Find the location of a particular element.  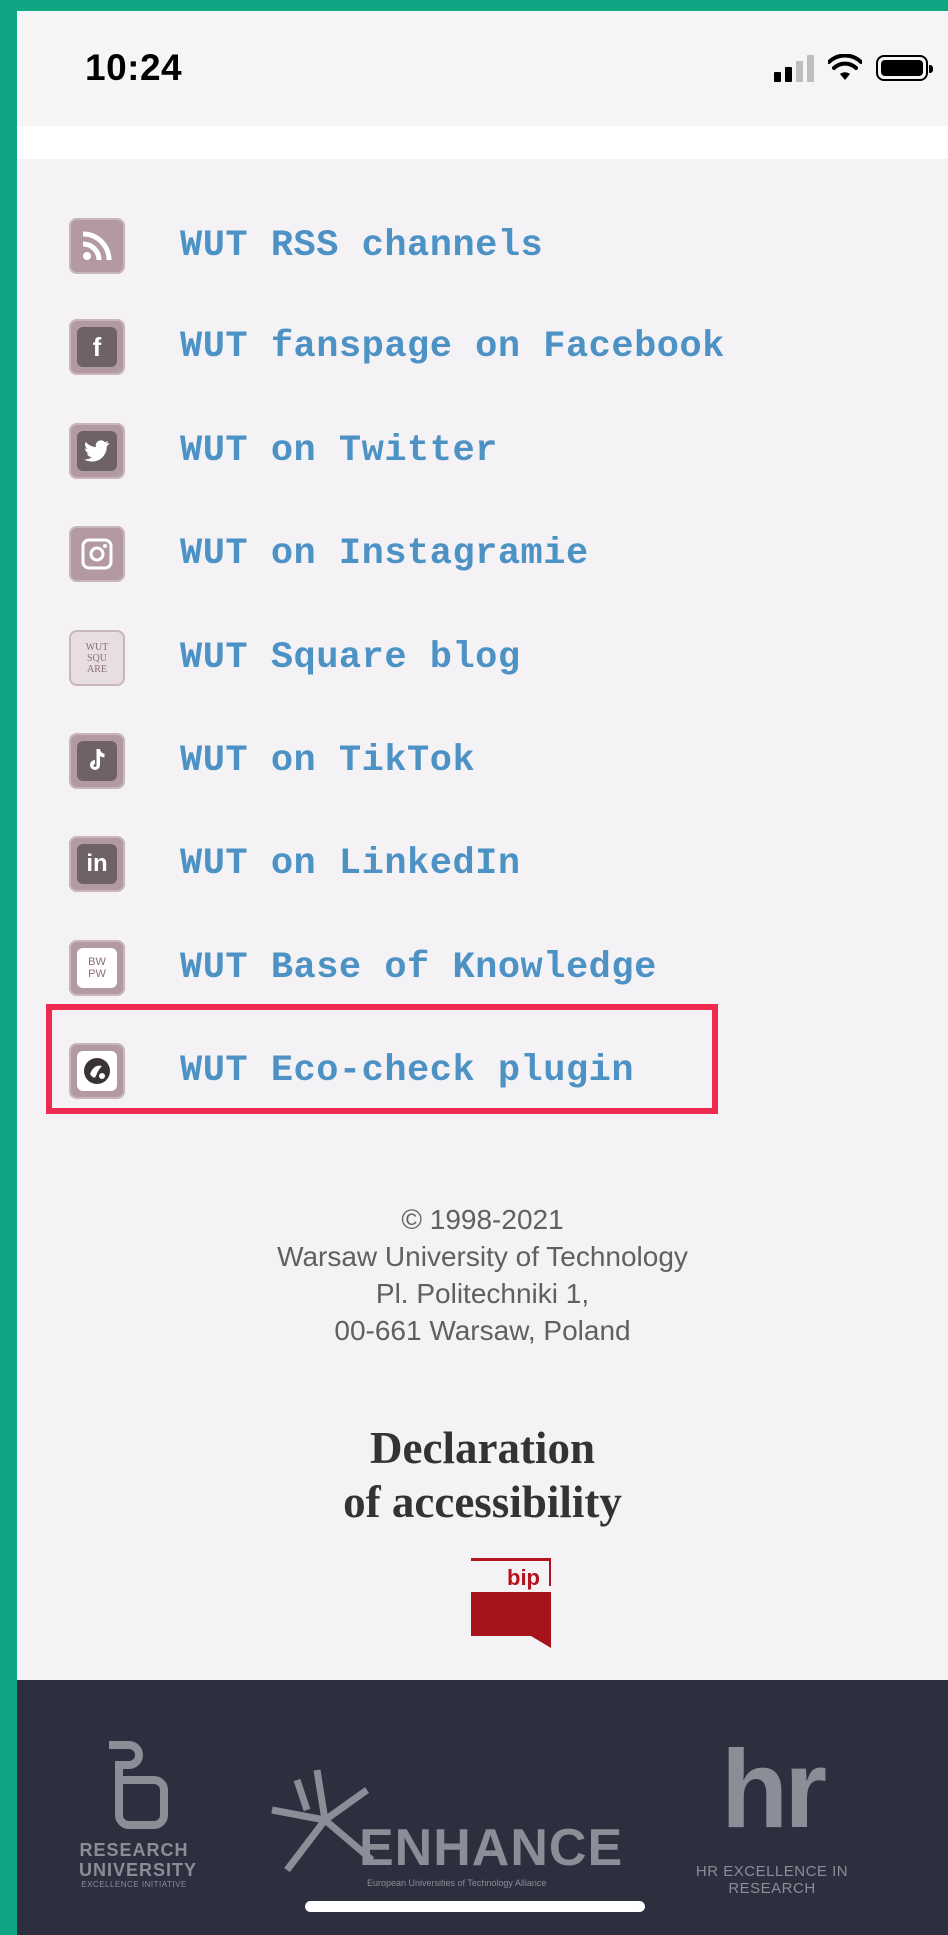

cellular-signal-icon is located at coordinates (794, 68).